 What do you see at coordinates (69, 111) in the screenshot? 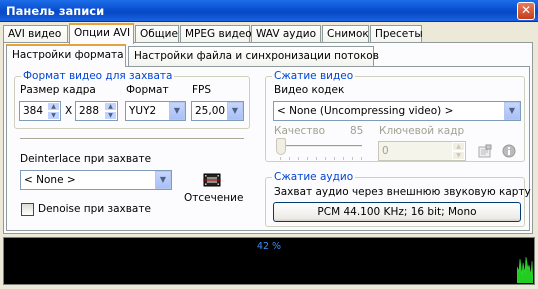
I see `size-separator: X` at bounding box center [69, 111].